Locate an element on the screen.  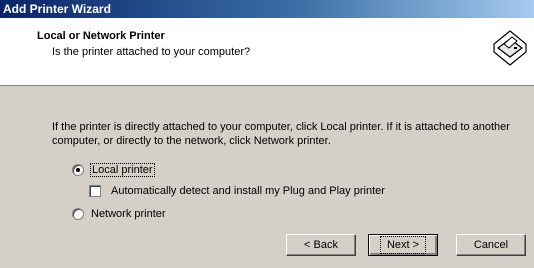
local-printer-radio: Local printer is located at coordinates (113, 170).